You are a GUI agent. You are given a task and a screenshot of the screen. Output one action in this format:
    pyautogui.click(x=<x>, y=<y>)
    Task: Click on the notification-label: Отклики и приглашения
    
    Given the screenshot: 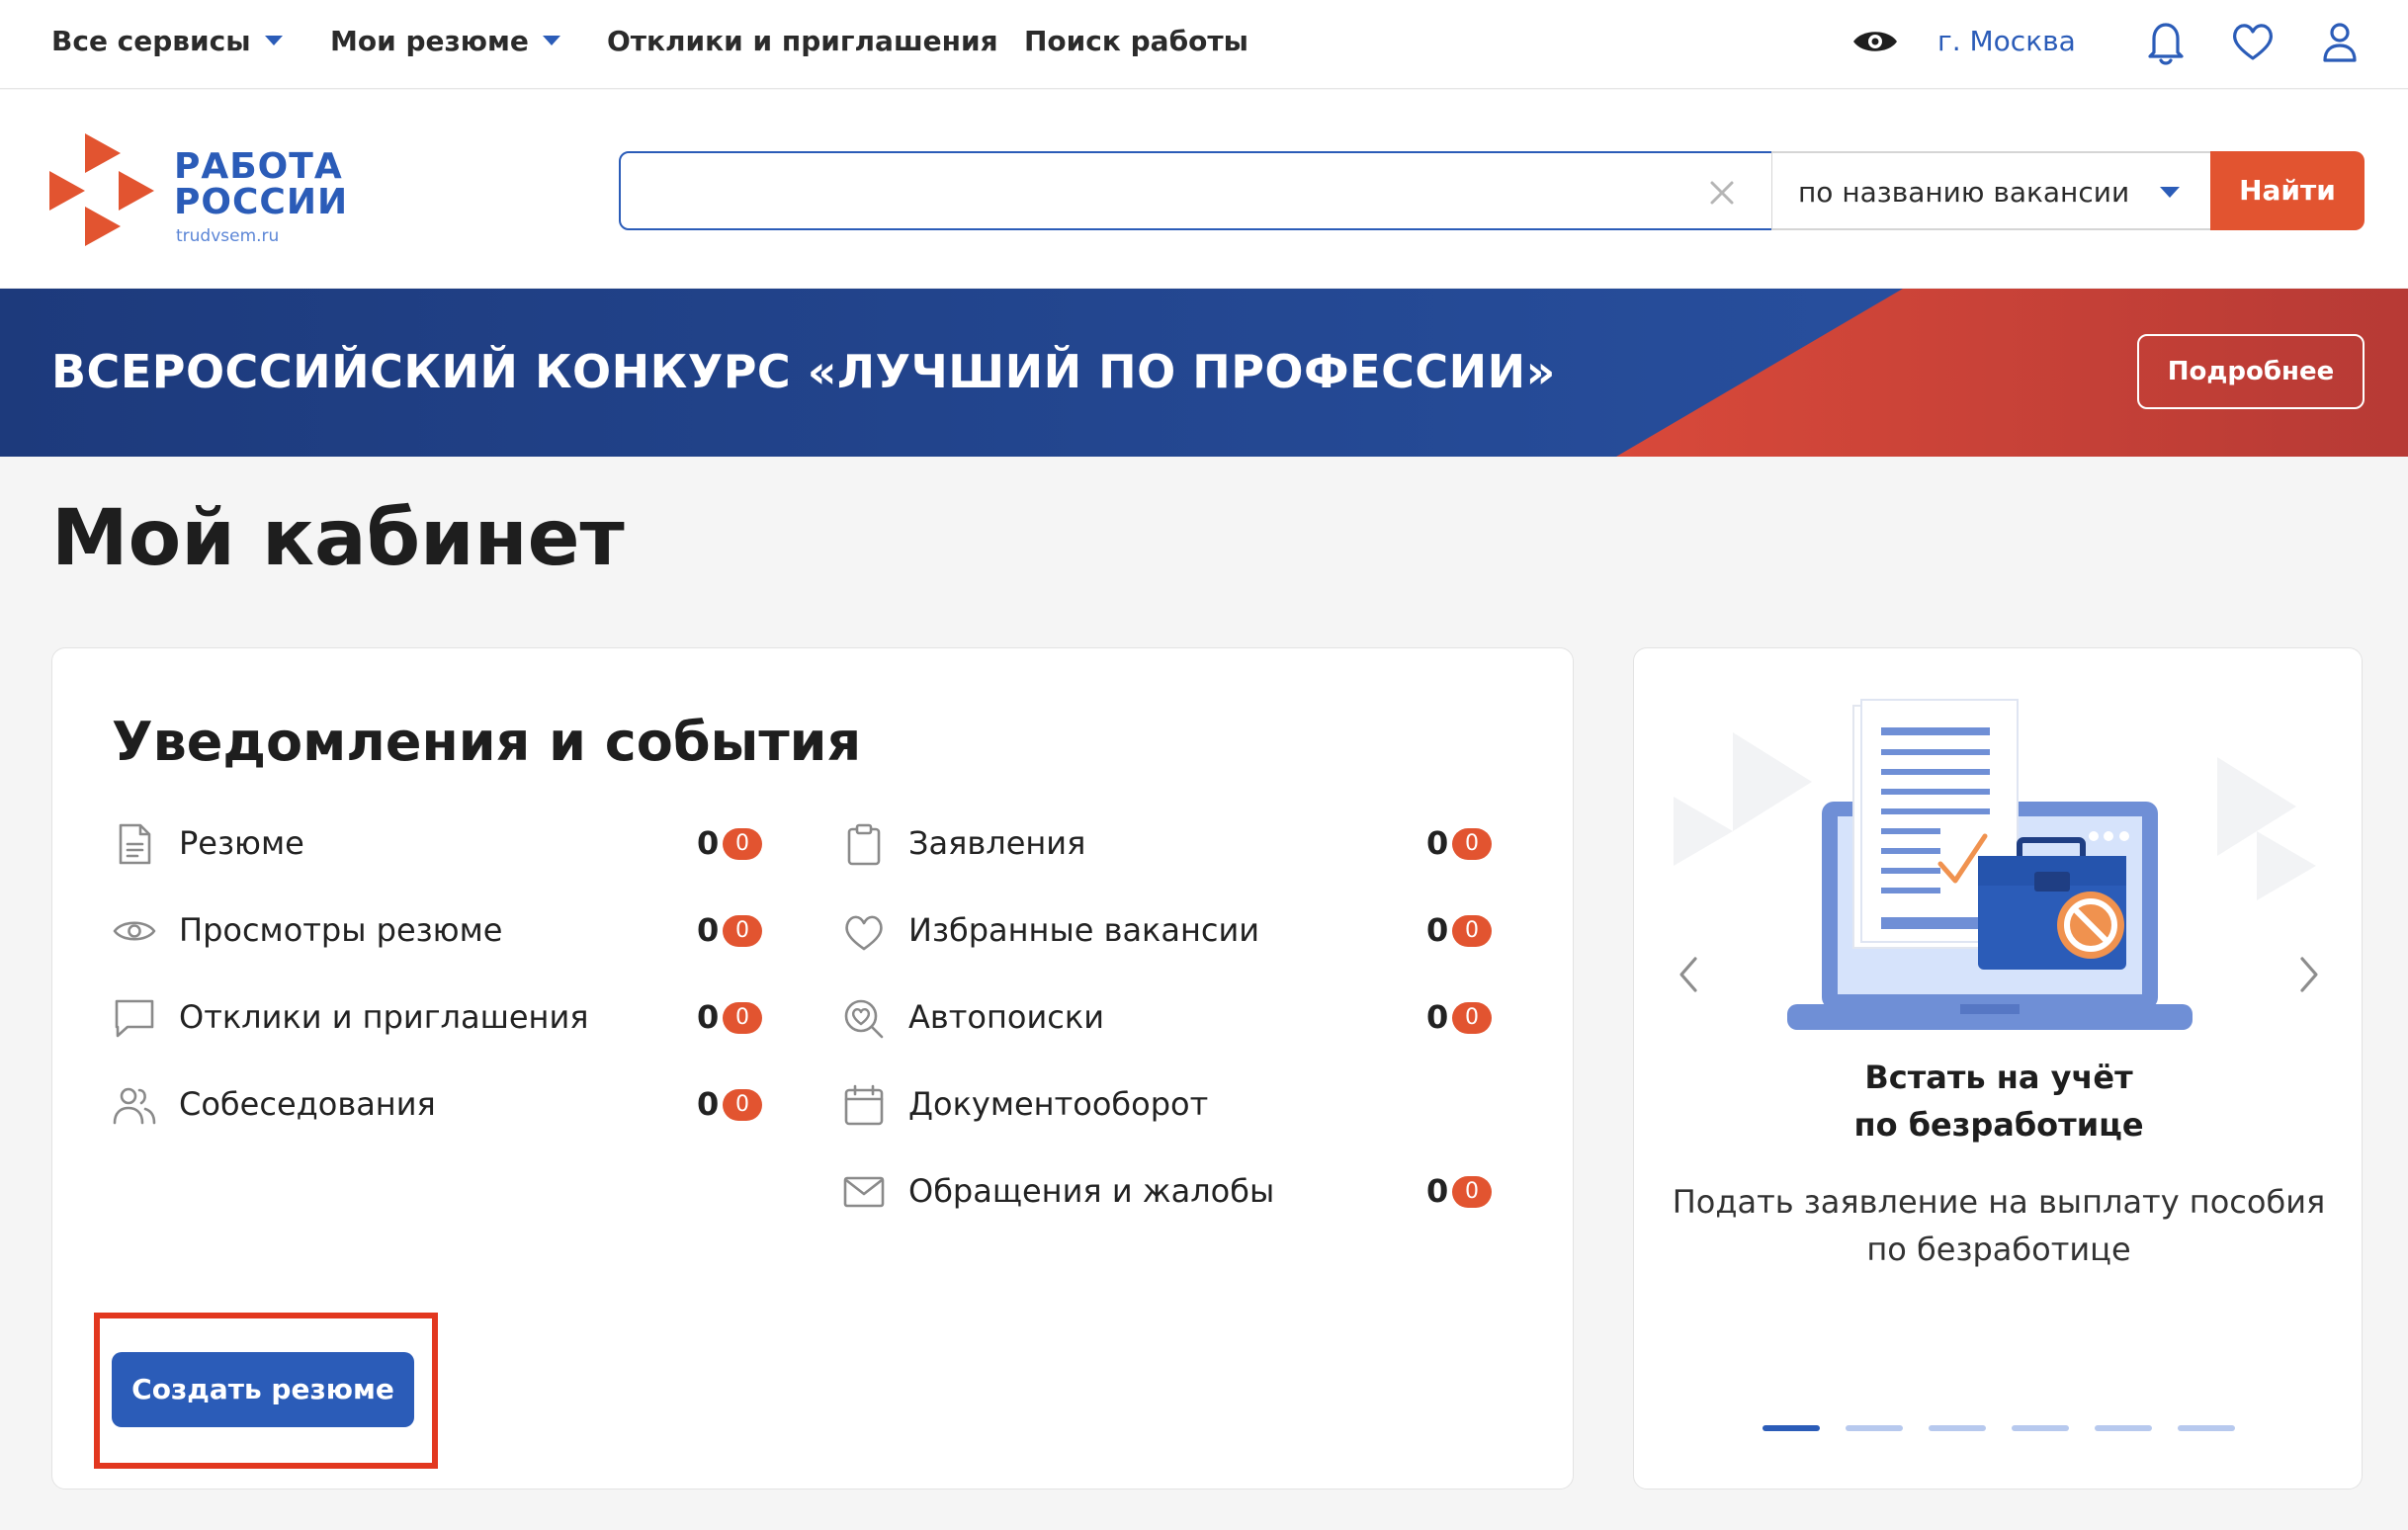 What is the action you would take?
    pyautogui.click(x=384, y=1017)
    